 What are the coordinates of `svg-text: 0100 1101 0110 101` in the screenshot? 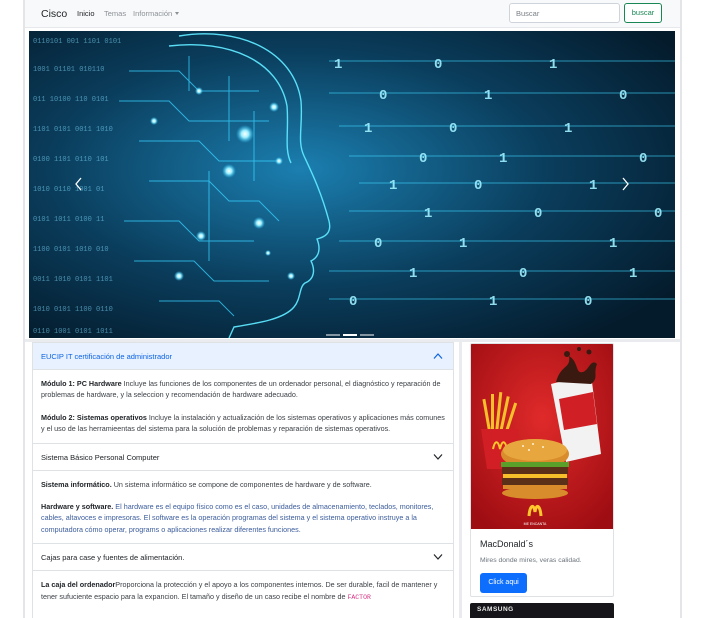 It's located at (71, 160).